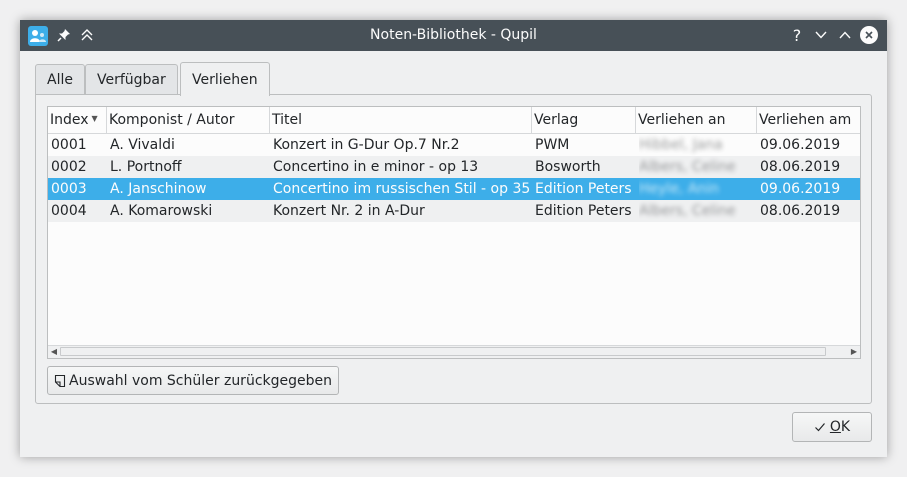  What do you see at coordinates (402, 189) in the screenshot?
I see `cell-title: Concertino im russischen Stil - op 35` at bounding box center [402, 189].